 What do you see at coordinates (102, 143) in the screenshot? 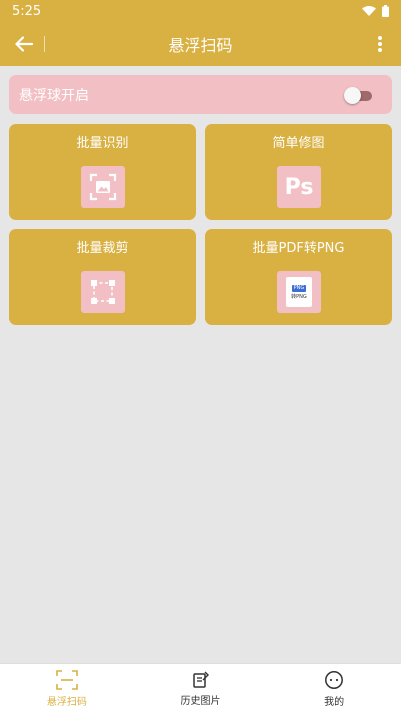
I see `tool-label: 批量识别` at bounding box center [102, 143].